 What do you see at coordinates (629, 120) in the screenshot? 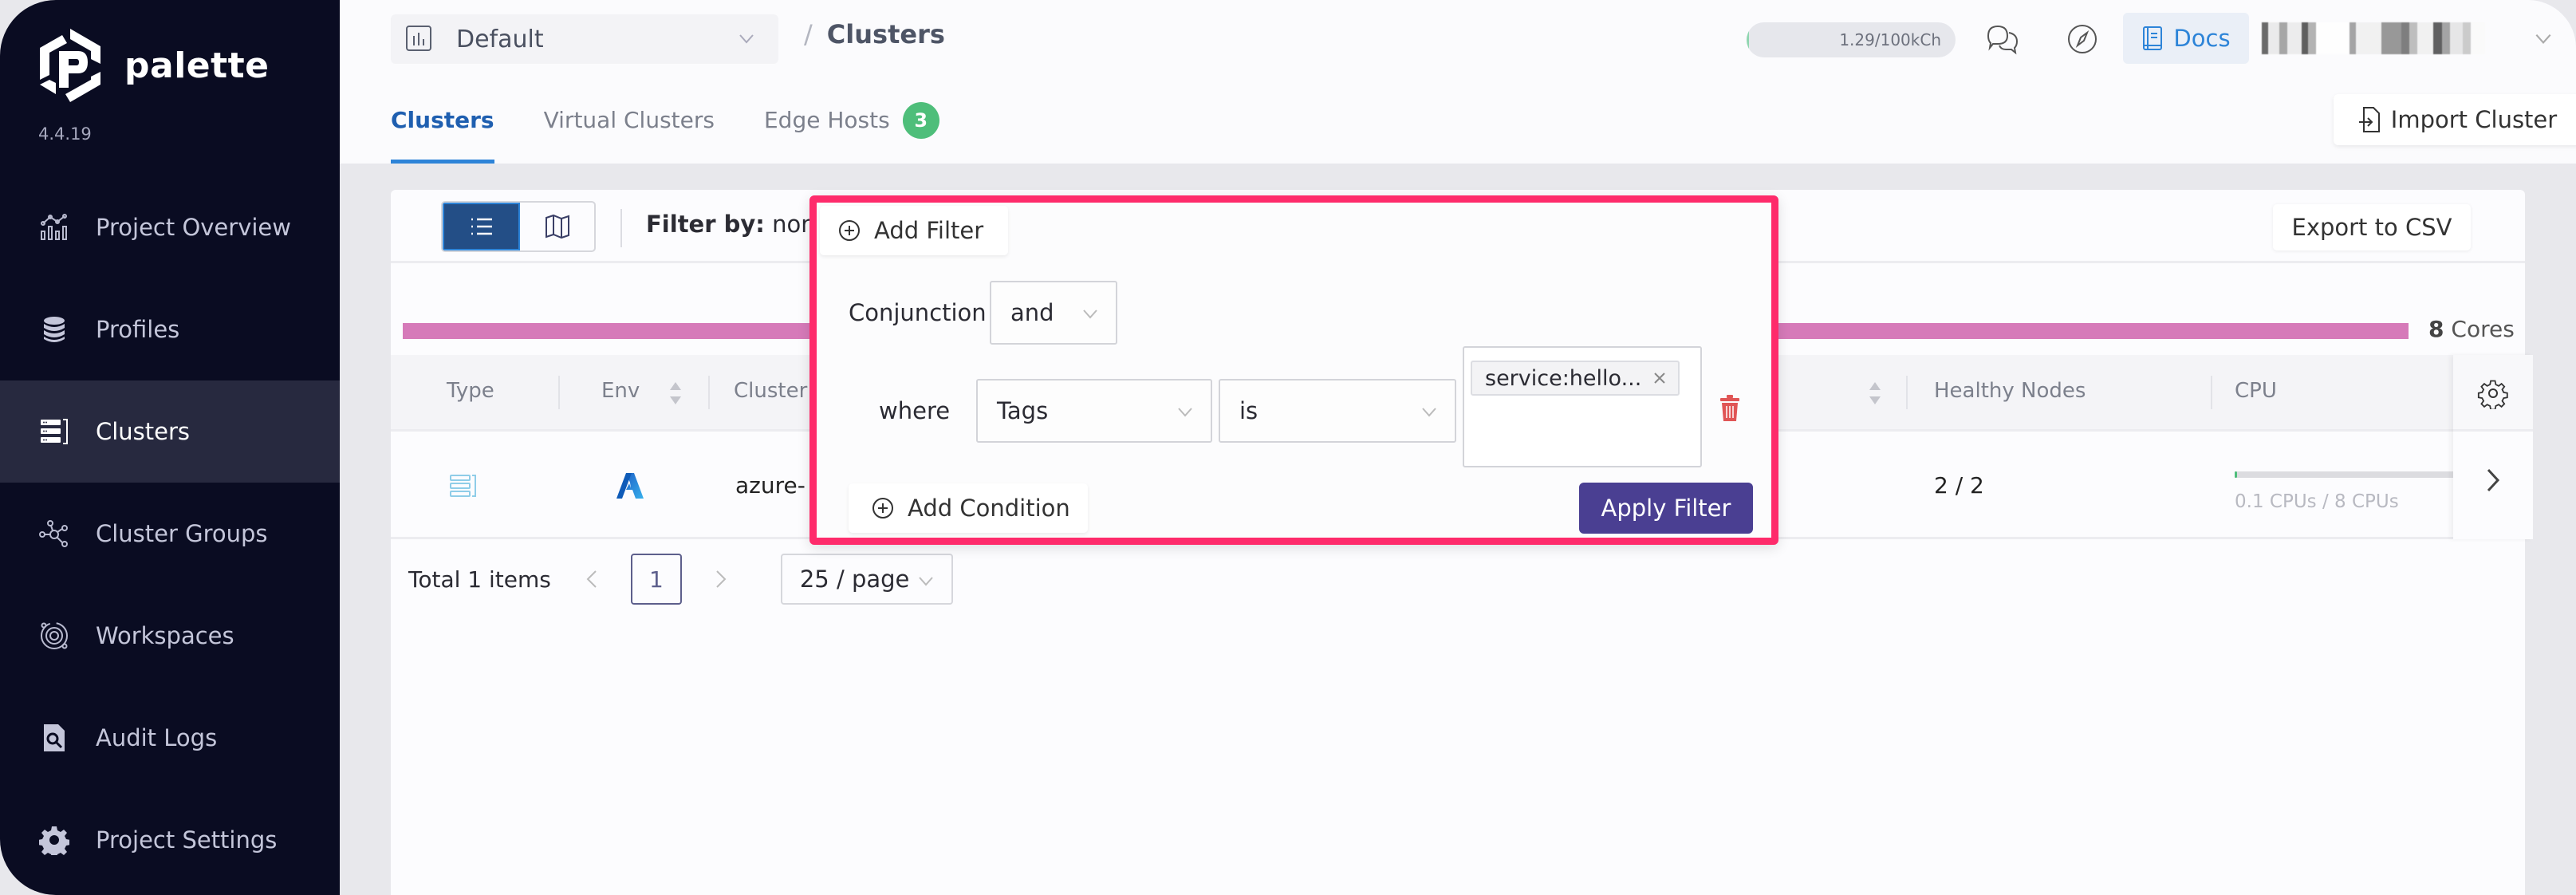
I see `tab-label: Virtual Clusters` at bounding box center [629, 120].